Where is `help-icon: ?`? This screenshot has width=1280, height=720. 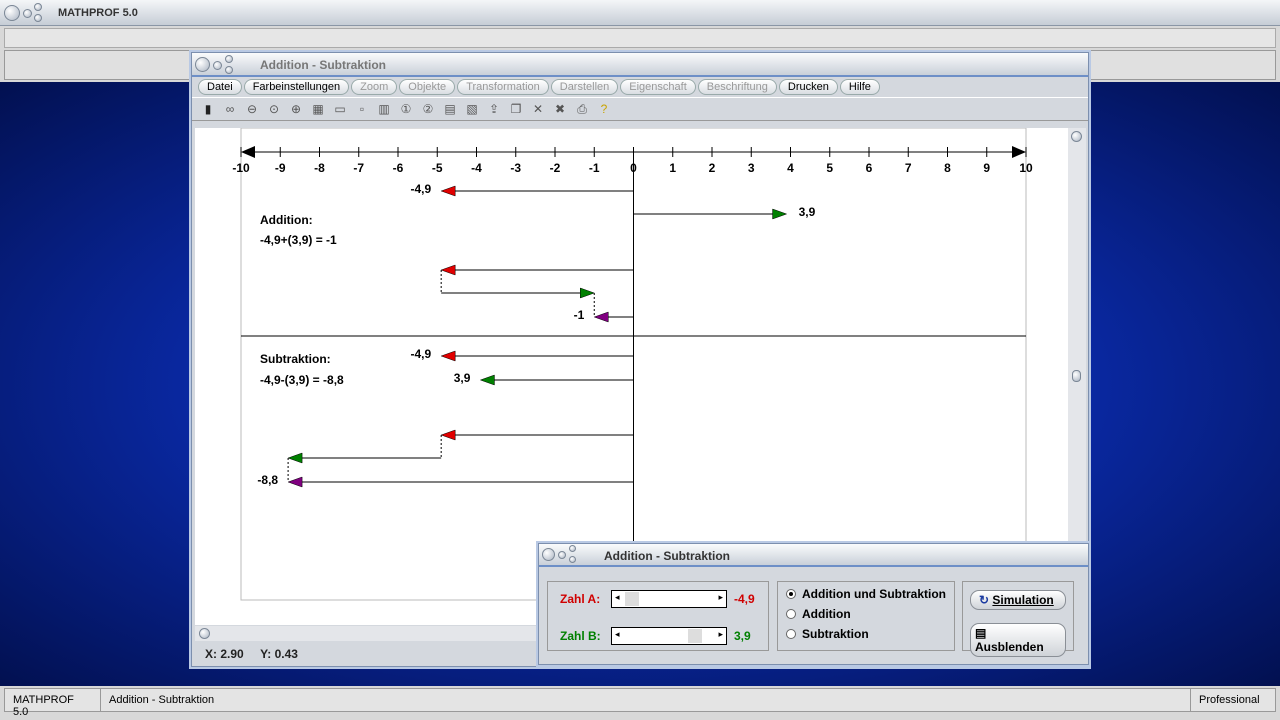 help-icon: ? is located at coordinates (604, 109).